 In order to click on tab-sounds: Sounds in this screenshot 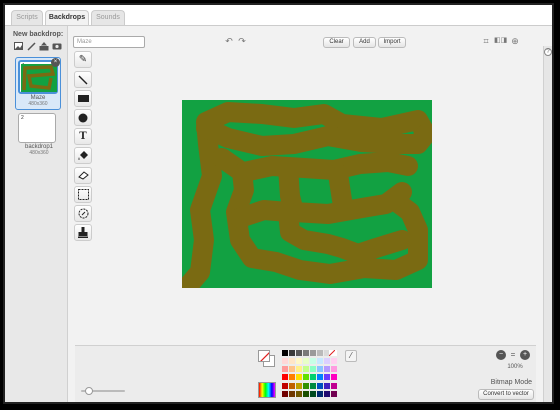, I will do `click(108, 17)`.